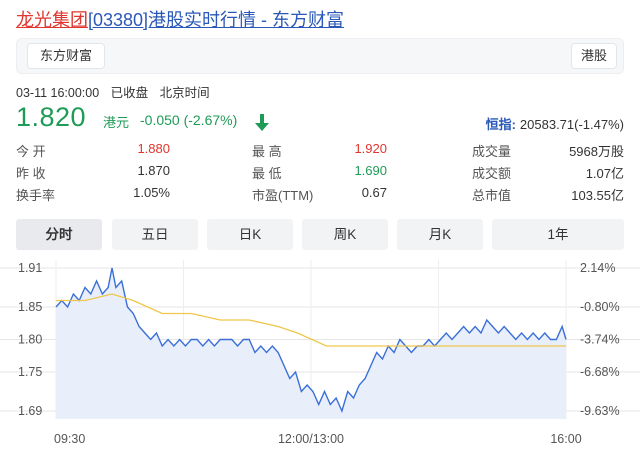 The height and width of the screenshot is (452, 640). Describe the element at coordinates (216, 20) in the screenshot. I see `page-title-text: [03380]港股实时行情 - 东方财富` at that location.